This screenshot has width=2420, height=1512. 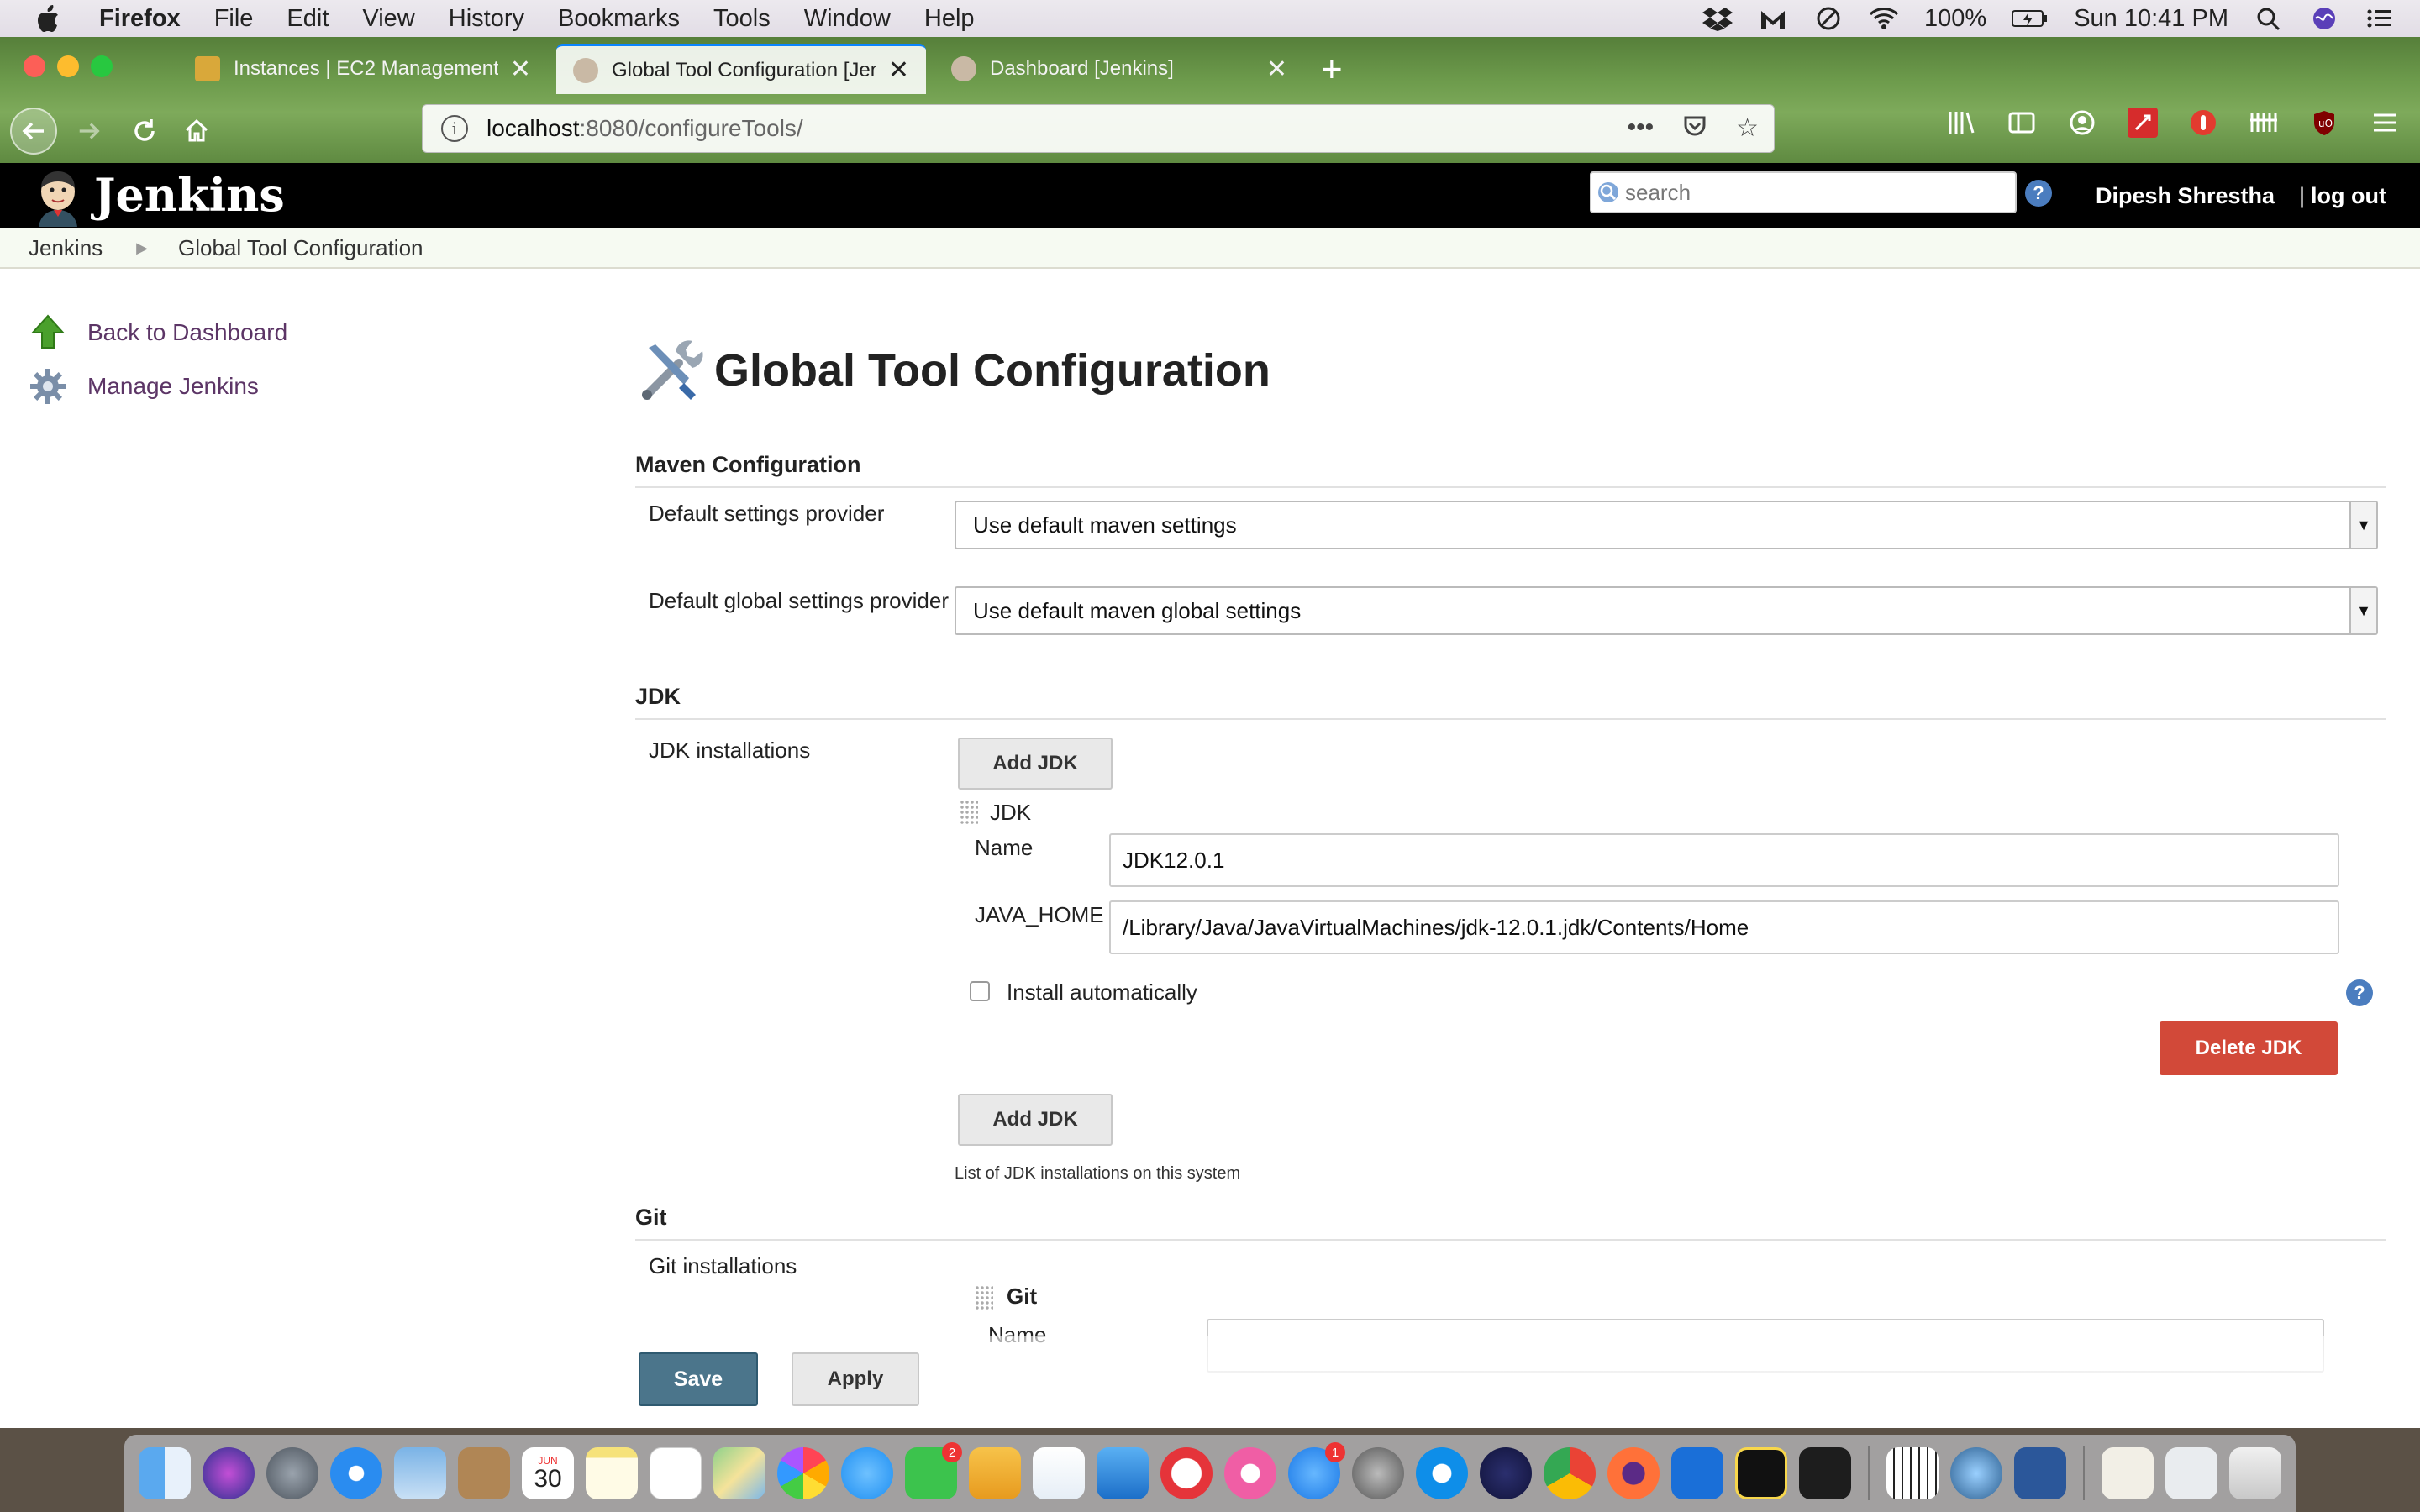 What do you see at coordinates (2185, 196) in the screenshot?
I see `user-name-link: Dipesh Shrestha` at bounding box center [2185, 196].